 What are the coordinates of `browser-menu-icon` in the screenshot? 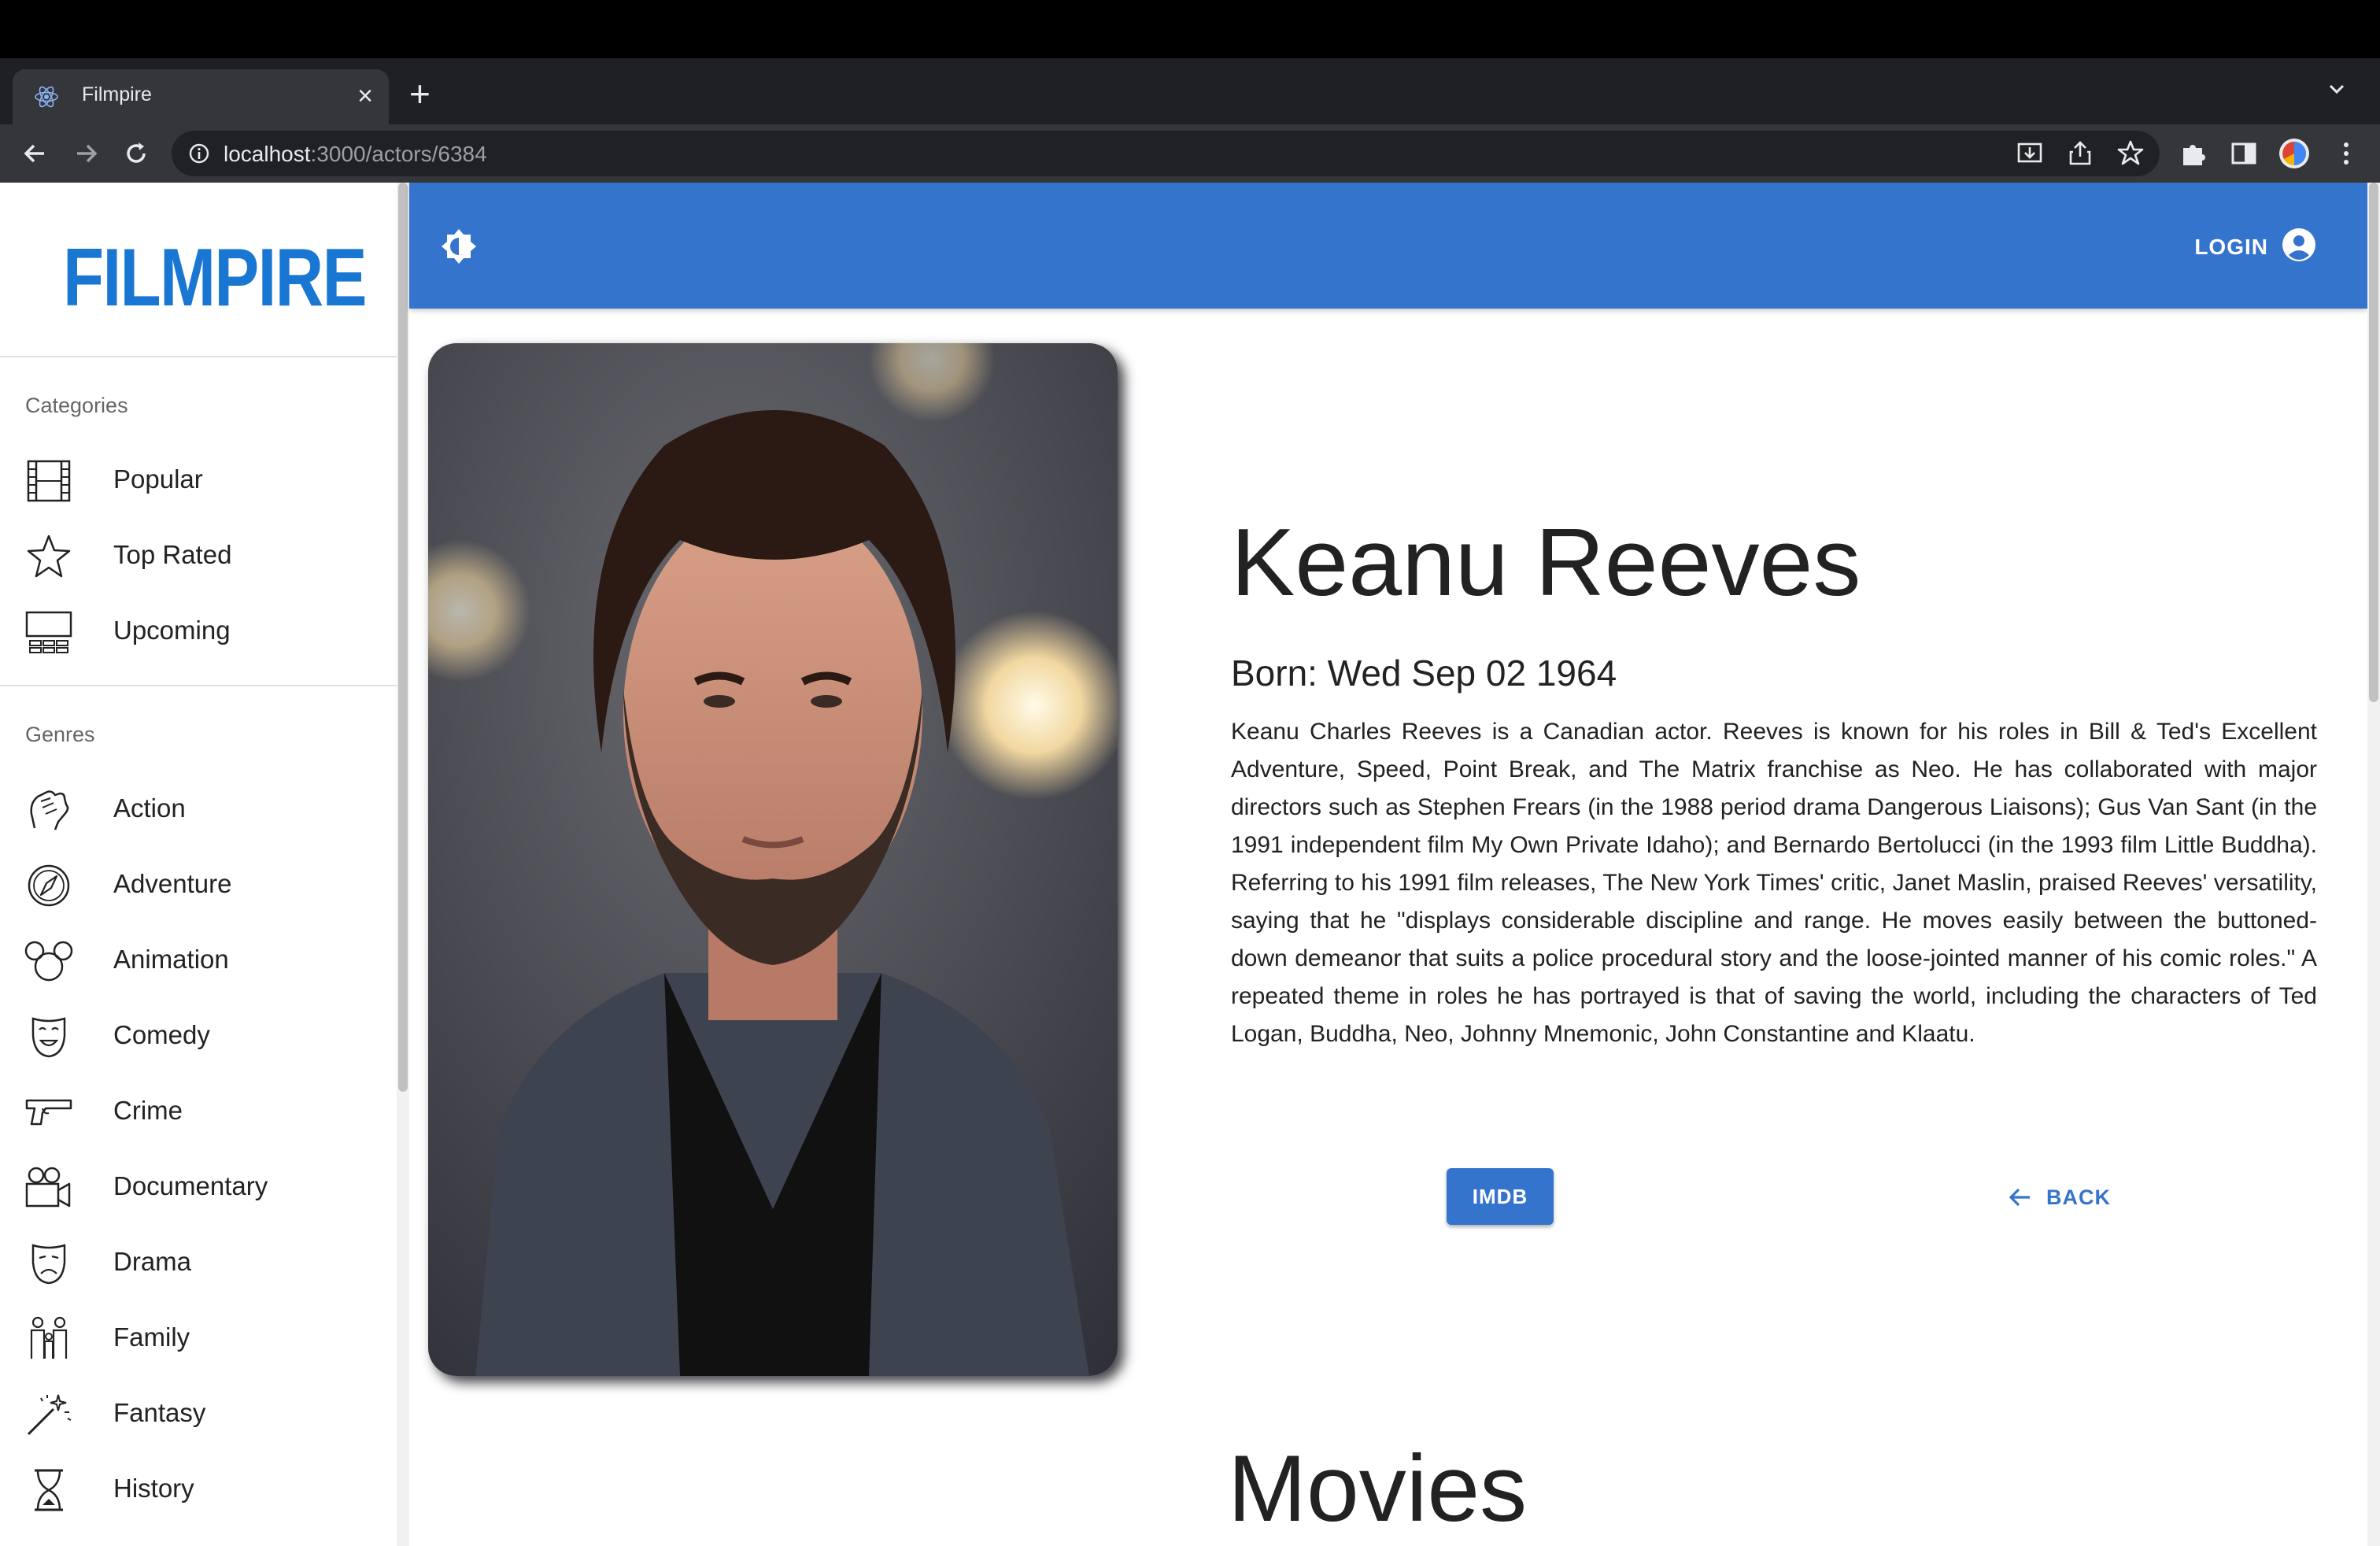 It's located at (2346, 153).